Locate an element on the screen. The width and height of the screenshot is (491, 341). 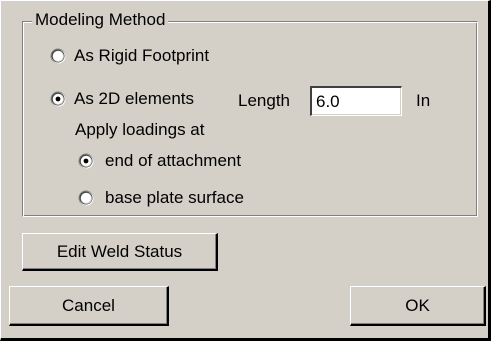
length-label: Length is located at coordinates (264, 100).